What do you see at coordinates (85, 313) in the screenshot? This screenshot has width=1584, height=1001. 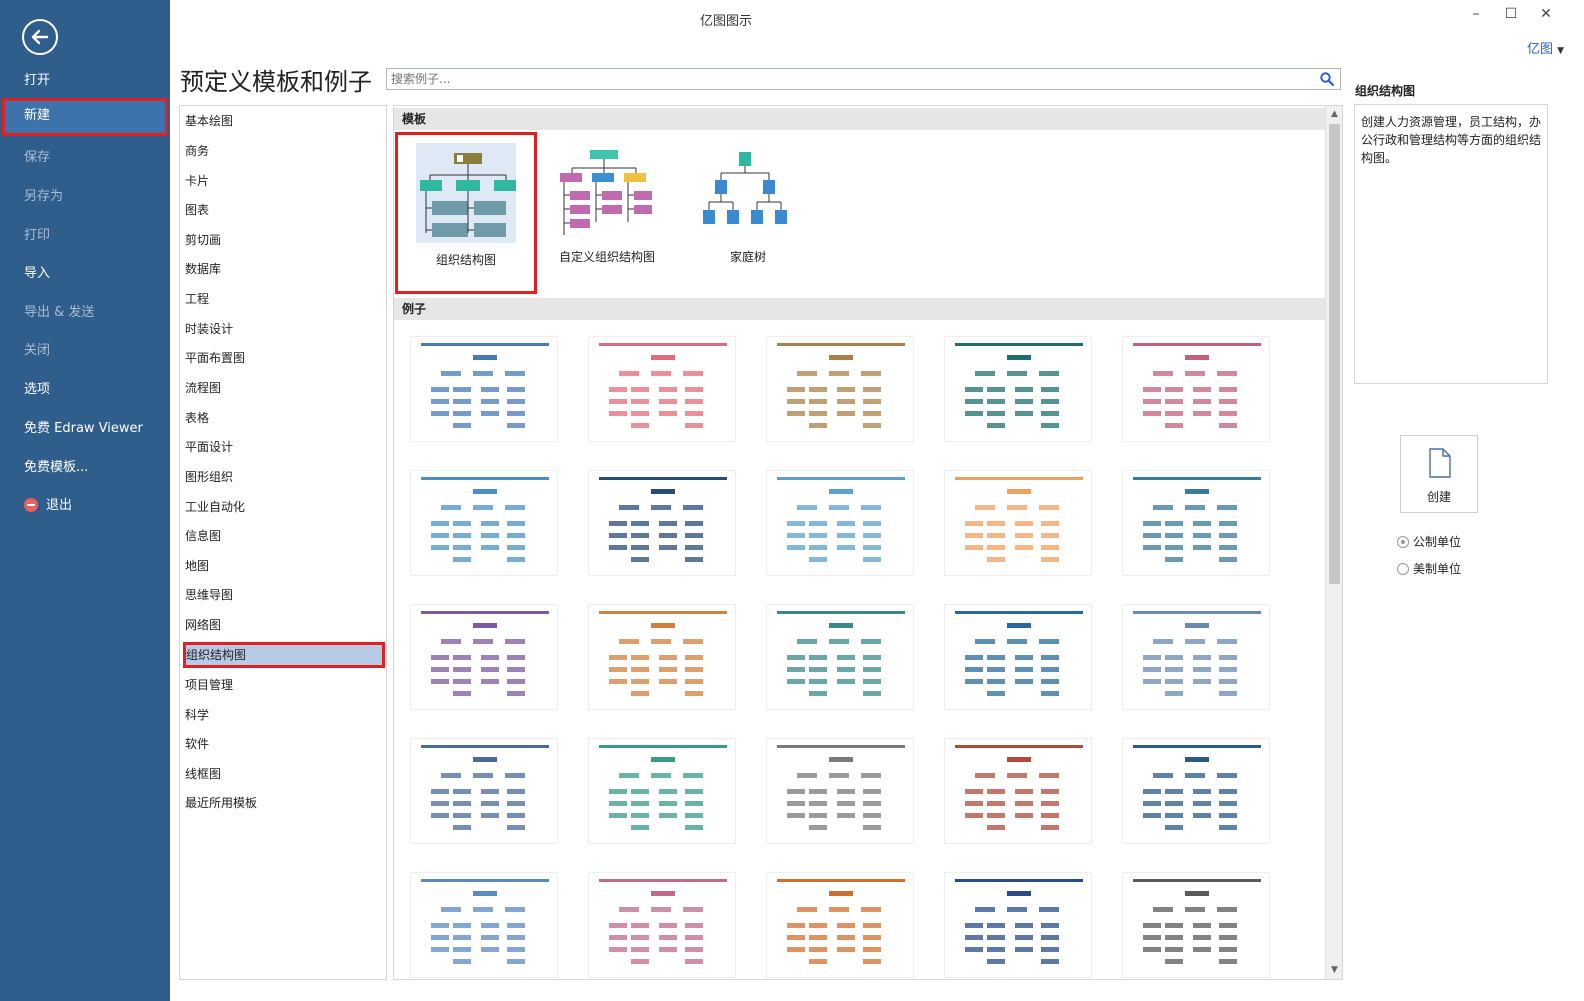 I see `nav-item-export-send: 导出 & 发送` at bounding box center [85, 313].